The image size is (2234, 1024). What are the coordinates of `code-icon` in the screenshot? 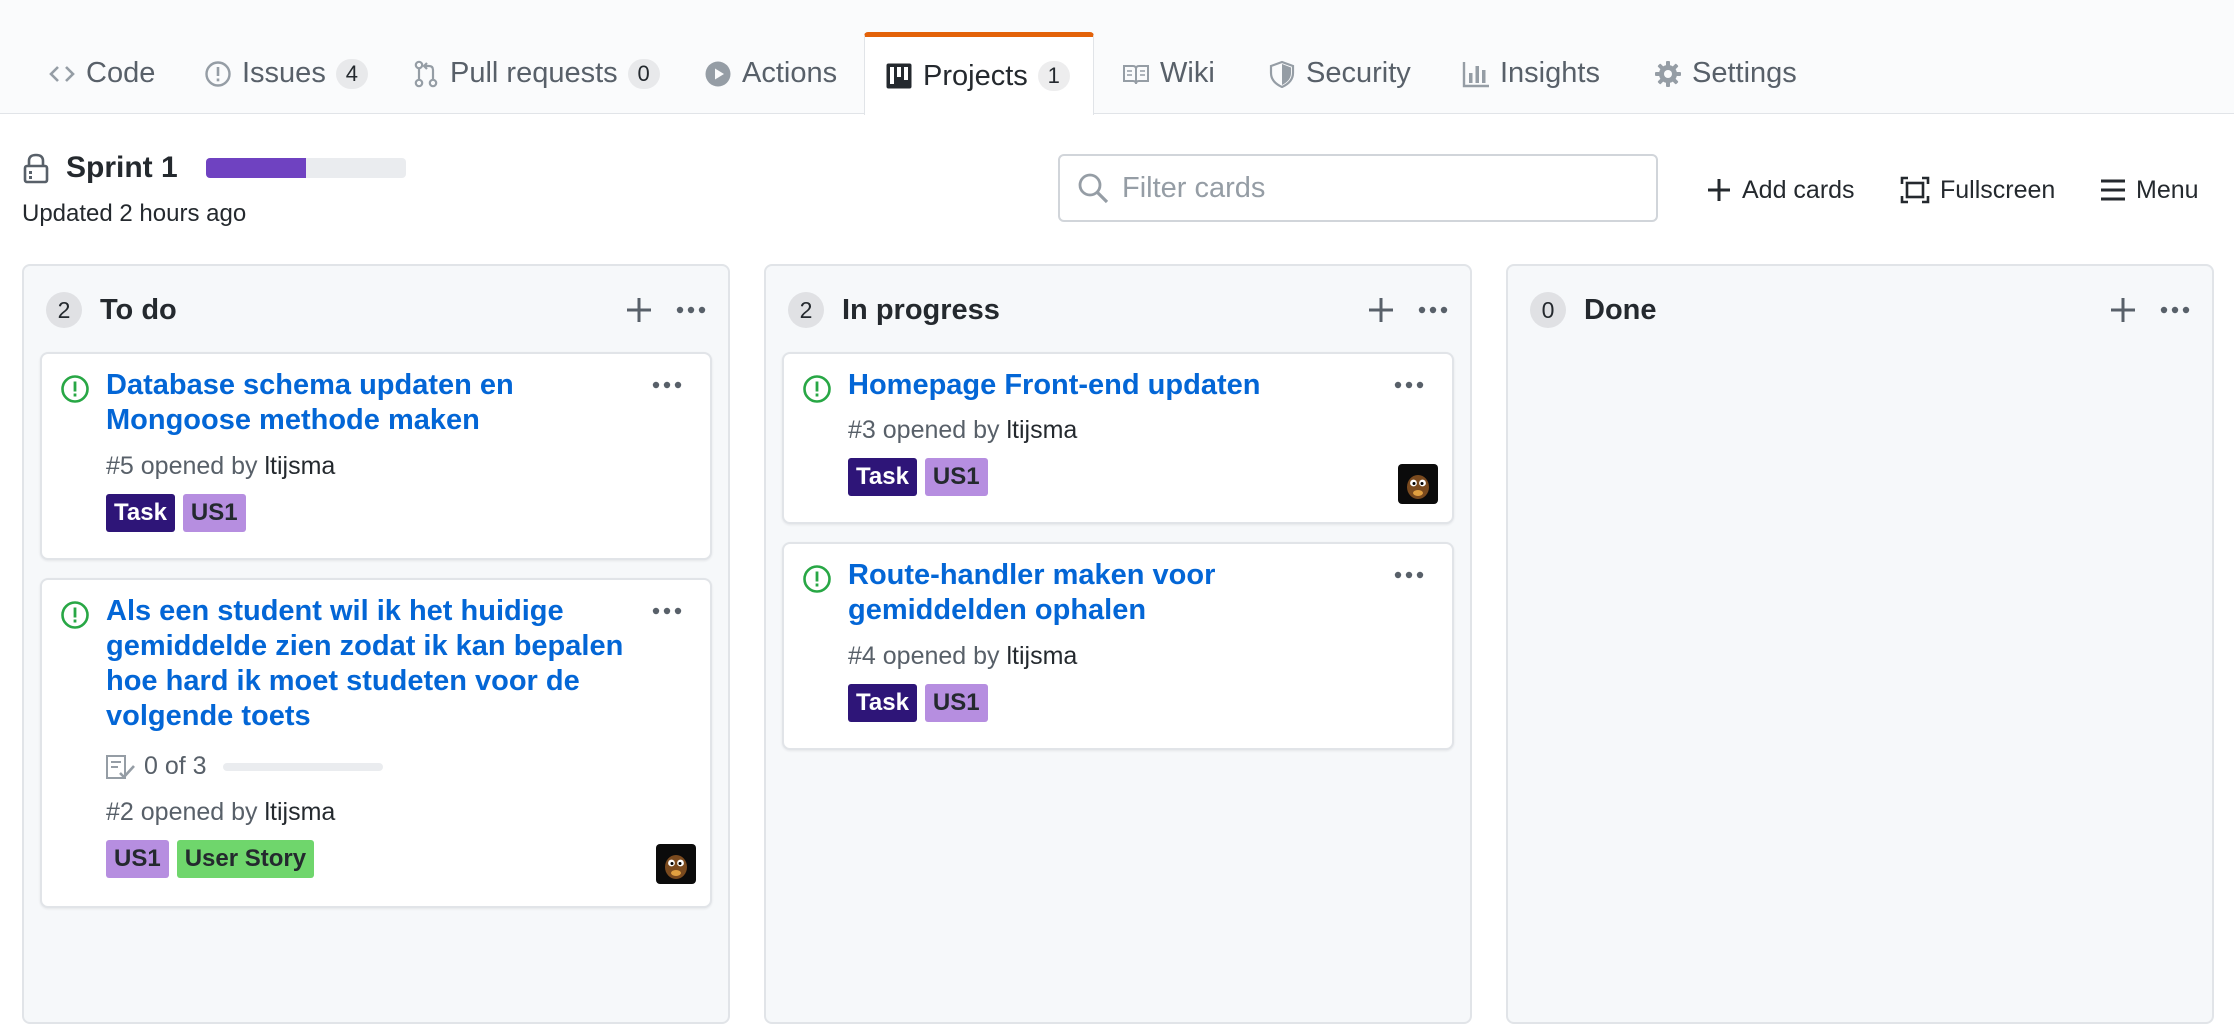 It's located at (62, 74).